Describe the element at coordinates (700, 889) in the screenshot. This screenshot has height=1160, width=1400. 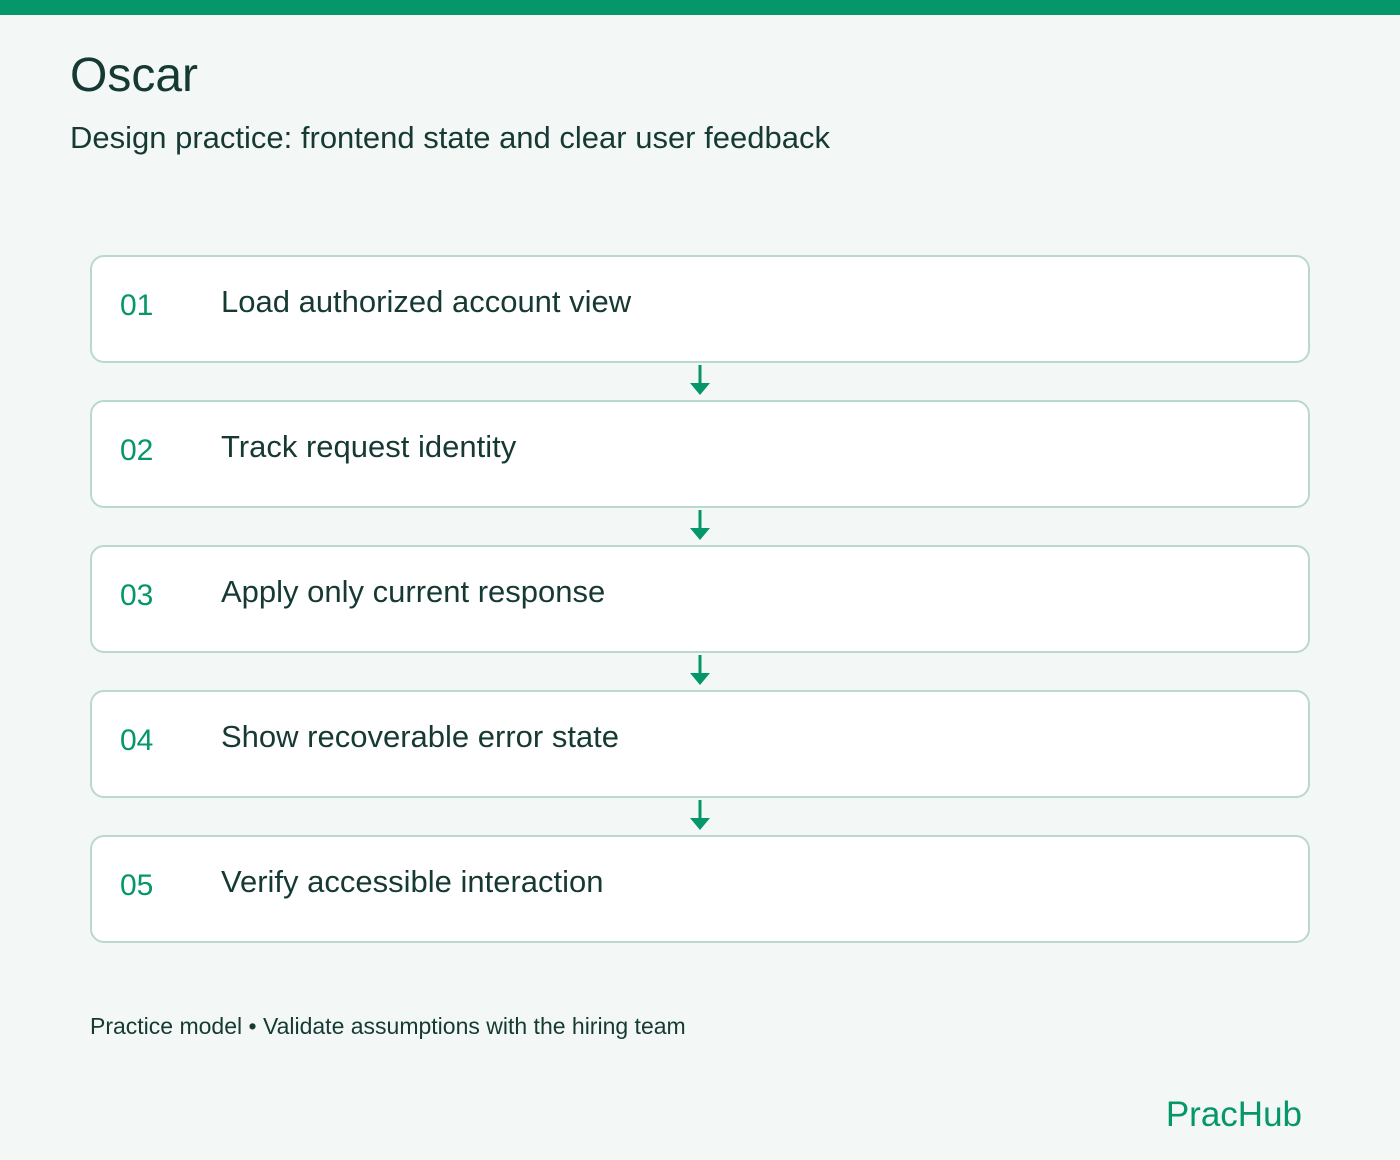
I see `step-card-5: 05 Verify accessible interaction` at that location.